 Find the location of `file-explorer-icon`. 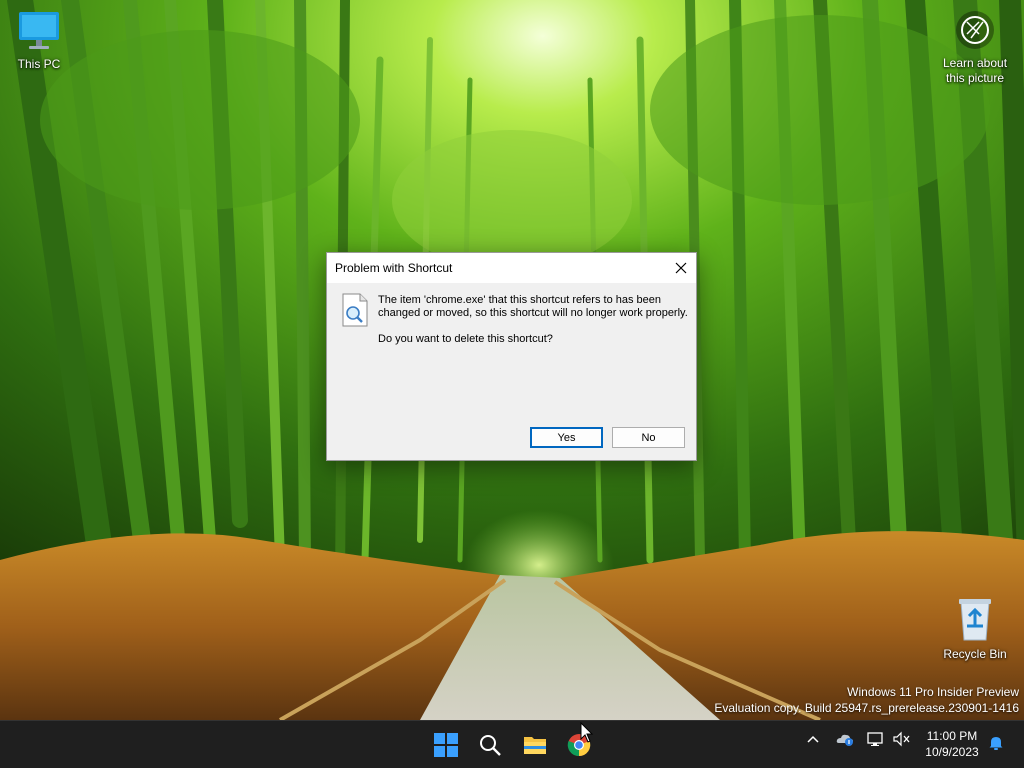

file-explorer-icon is located at coordinates (535, 745).